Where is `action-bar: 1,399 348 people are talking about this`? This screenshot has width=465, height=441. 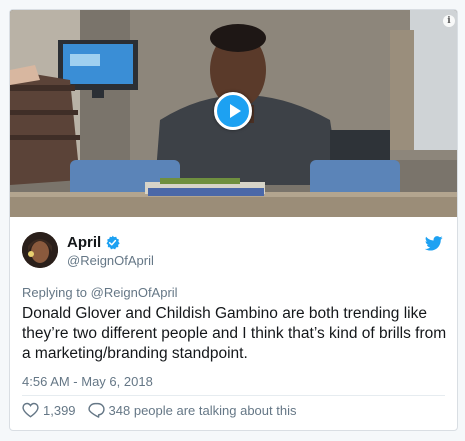
action-bar: 1,399 348 people are talking about this is located at coordinates (159, 410).